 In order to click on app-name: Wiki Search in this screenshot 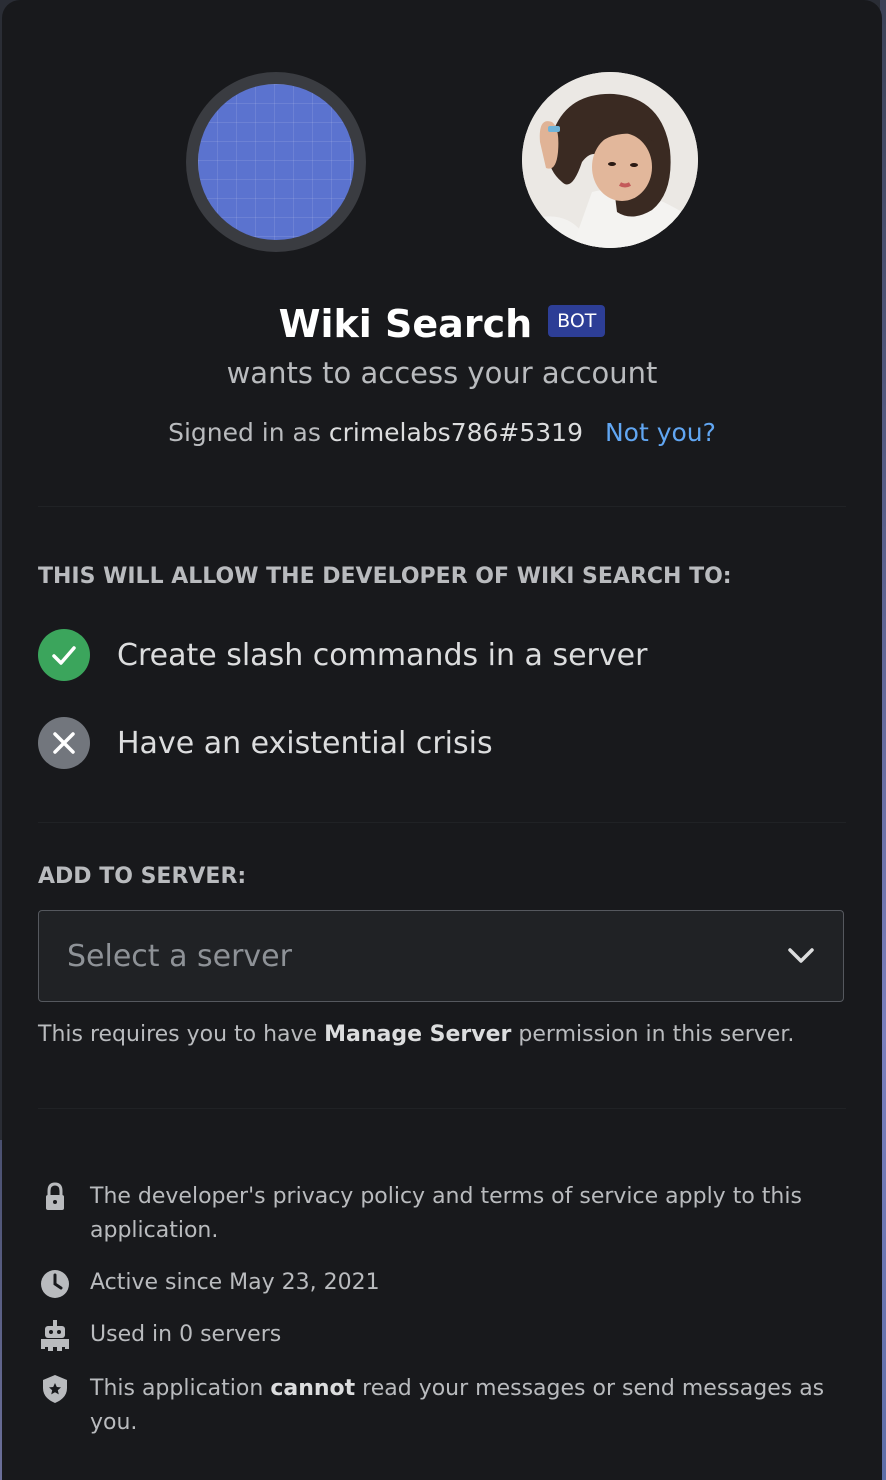, I will do `click(405, 324)`.